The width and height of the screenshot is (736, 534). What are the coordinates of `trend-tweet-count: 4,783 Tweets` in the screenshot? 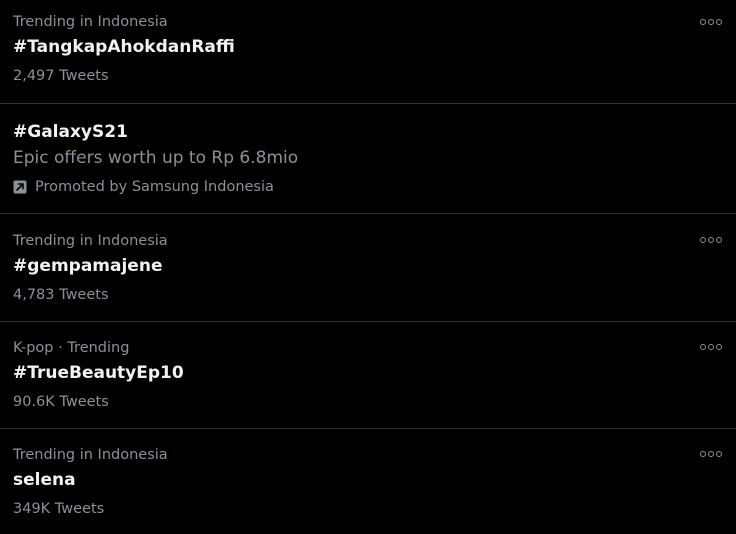 It's located at (61, 295).